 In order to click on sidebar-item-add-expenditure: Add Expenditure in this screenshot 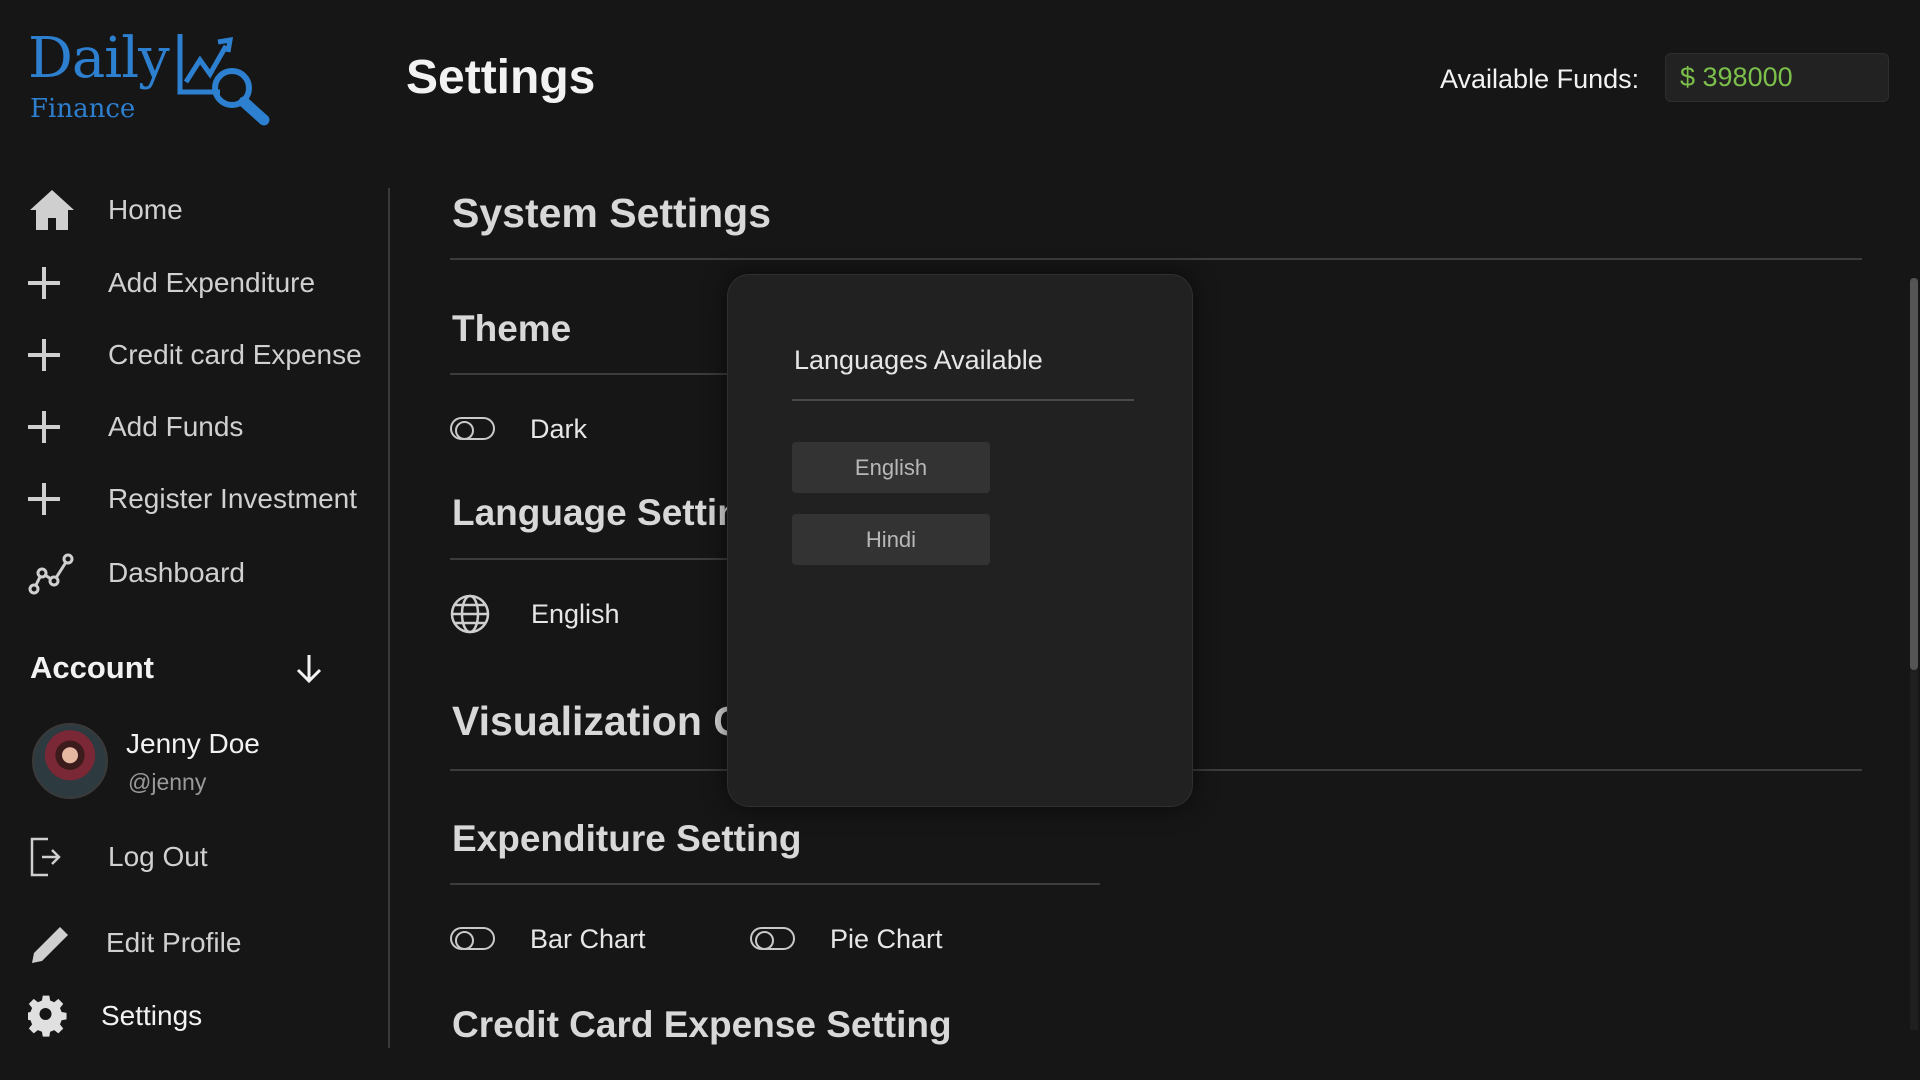, I will do `click(203, 282)`.